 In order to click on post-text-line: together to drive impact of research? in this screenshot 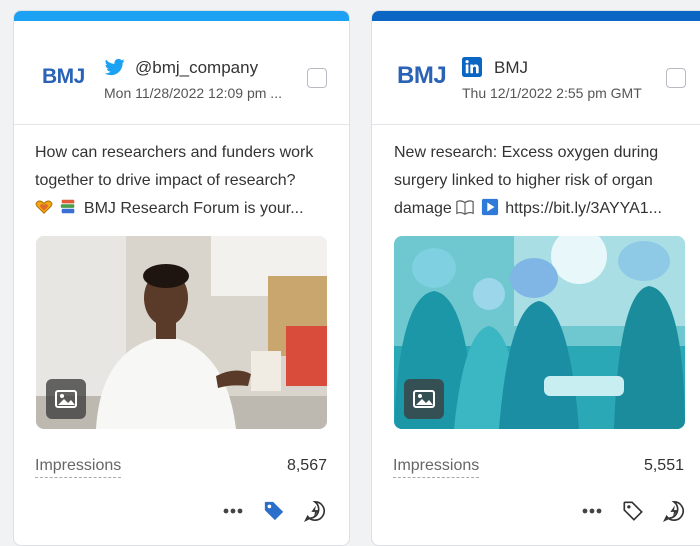, I will do `click(165, 180)`.